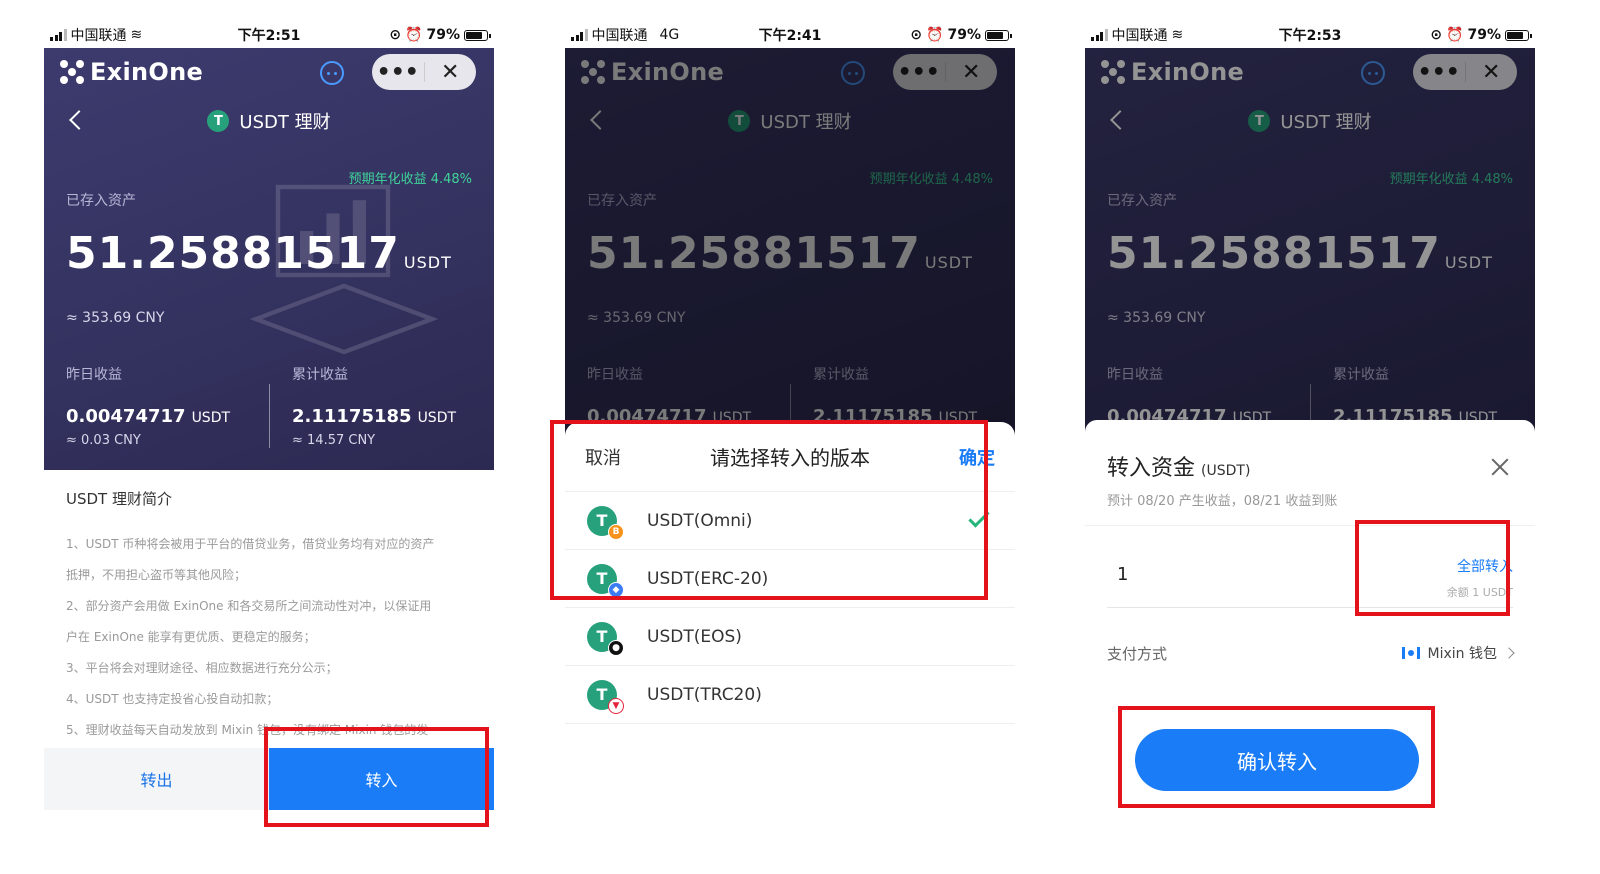 This screenshot has width=1600, height=874. What do you see at coordinates (1310, 473) in the screenshot?
I see `transfer-card-header: 转入资金 (USDT) 预计 08/20 产生收益，08/21 收益到账` at bounding box center [1310, 473].